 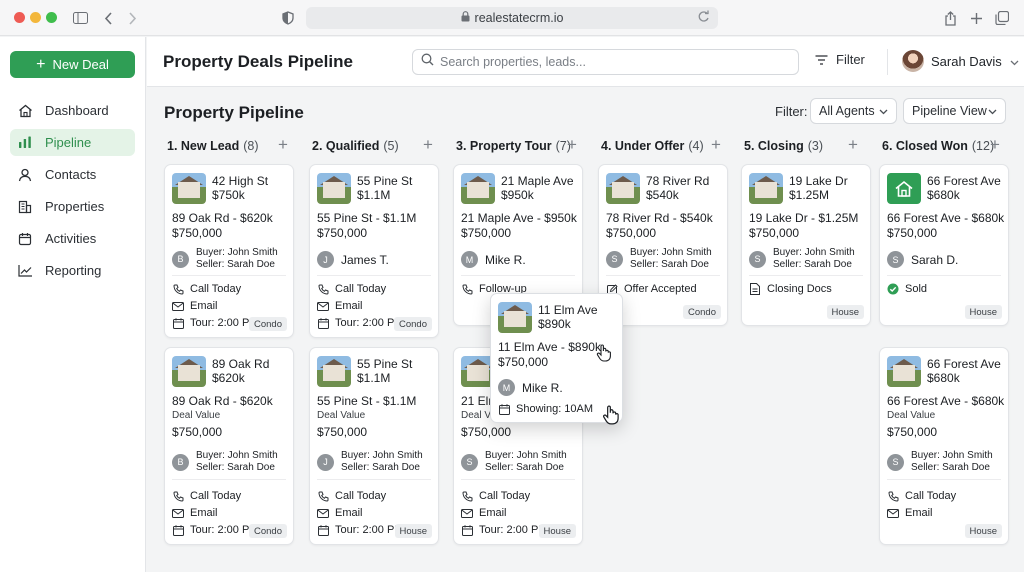 I want to click on deal-amount: $750,000, so click(x=631, y=233).